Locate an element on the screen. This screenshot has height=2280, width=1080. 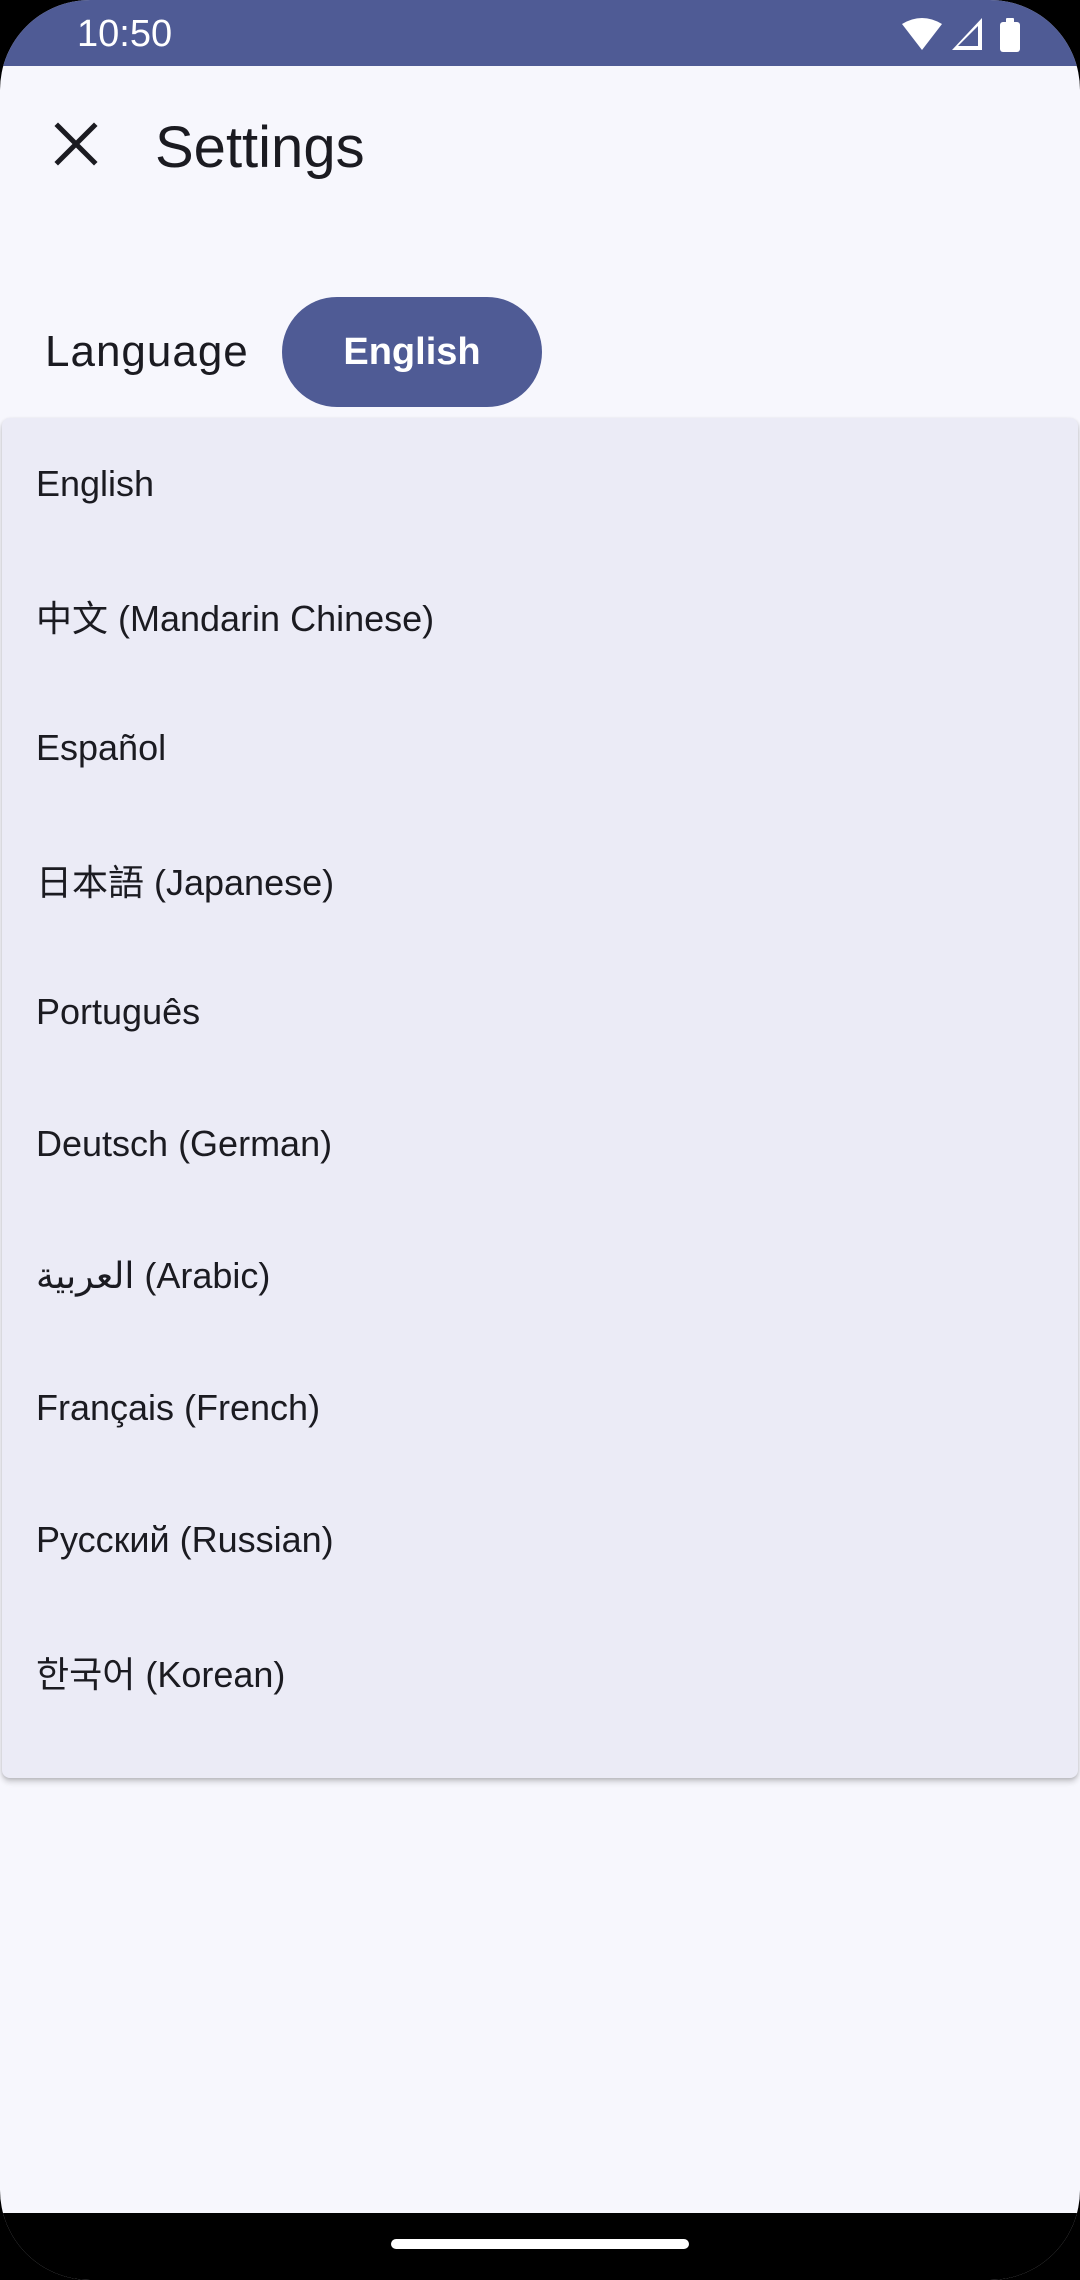
status-bar: 10:50 is located at coordinates (540, 33).